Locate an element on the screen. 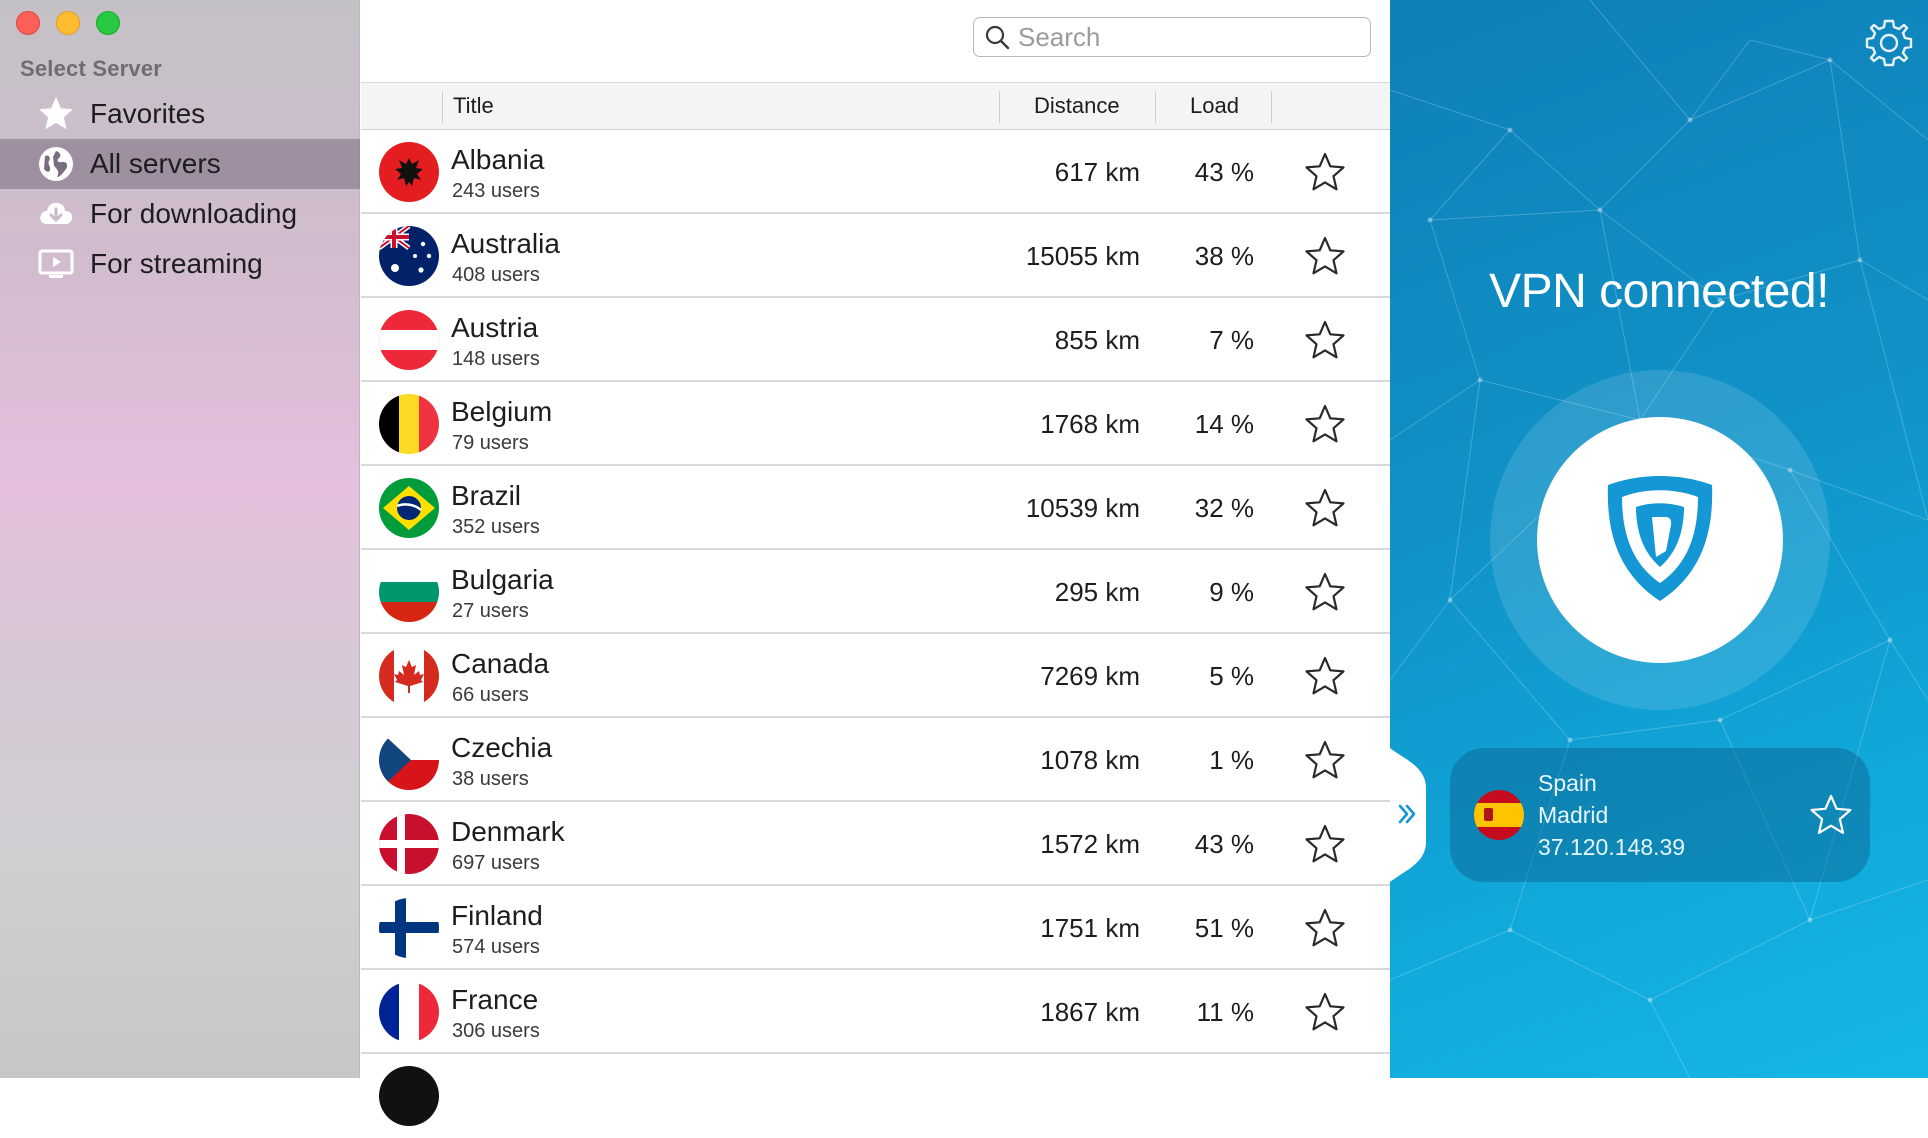 The width and height of the screenshot is (1928, 1138). table-row: Austria 148 users 855 km 7 % is located at coordinates (875, 340).